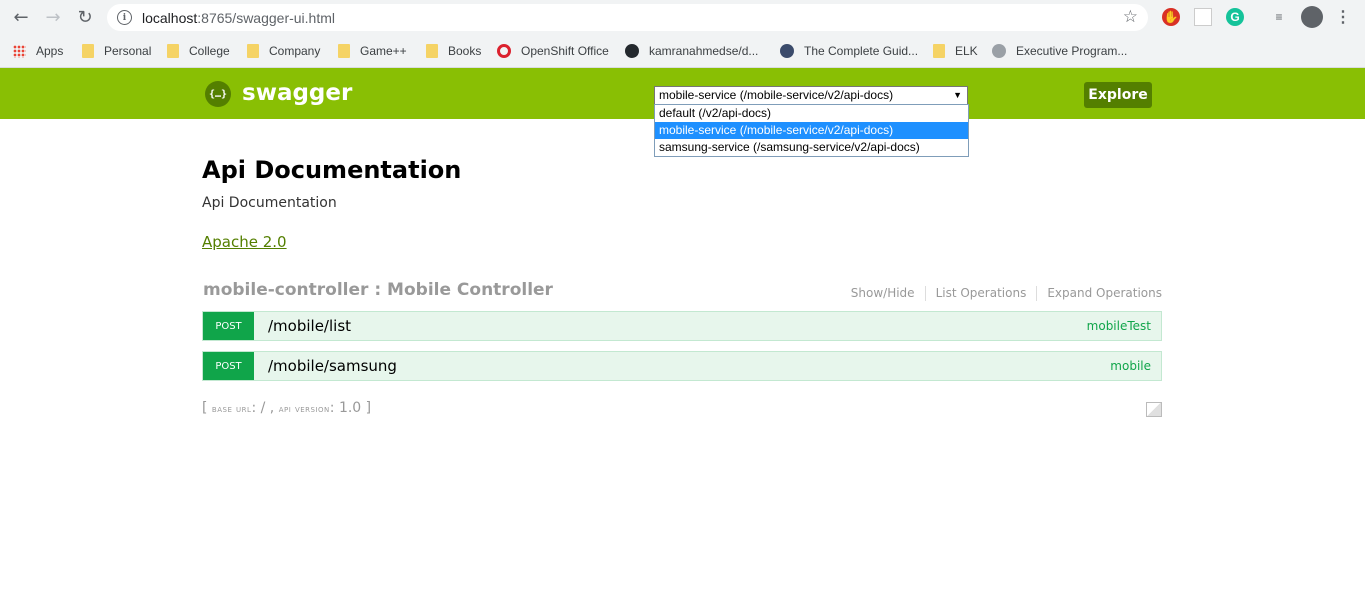 The height and width of the screenshot is (596, 1365). I want to click on api-footer: [ base url: / , api version: 1.0 ], so click(287, 408).